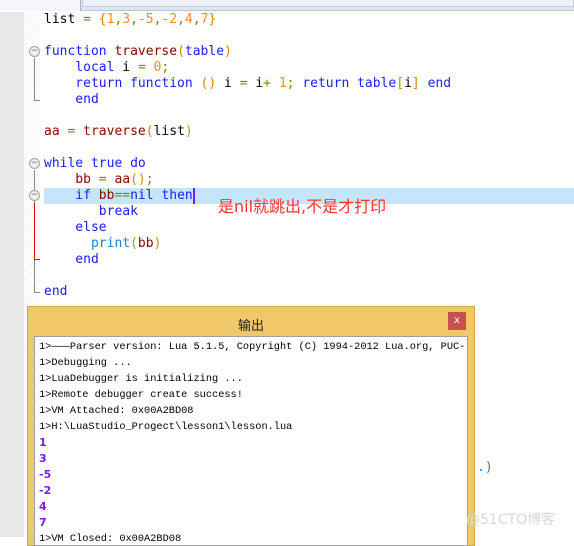 This screenshot has width=574, height=546. I want to click on log-line: 1>VM Closed: 0x00A2BD08, so click(110, 539).